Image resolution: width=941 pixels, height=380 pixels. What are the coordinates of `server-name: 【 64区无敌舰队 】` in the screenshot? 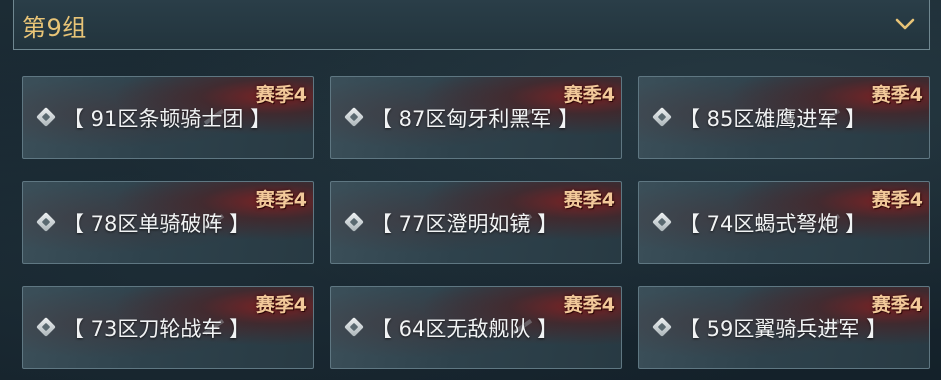 It's located at (465, 329).